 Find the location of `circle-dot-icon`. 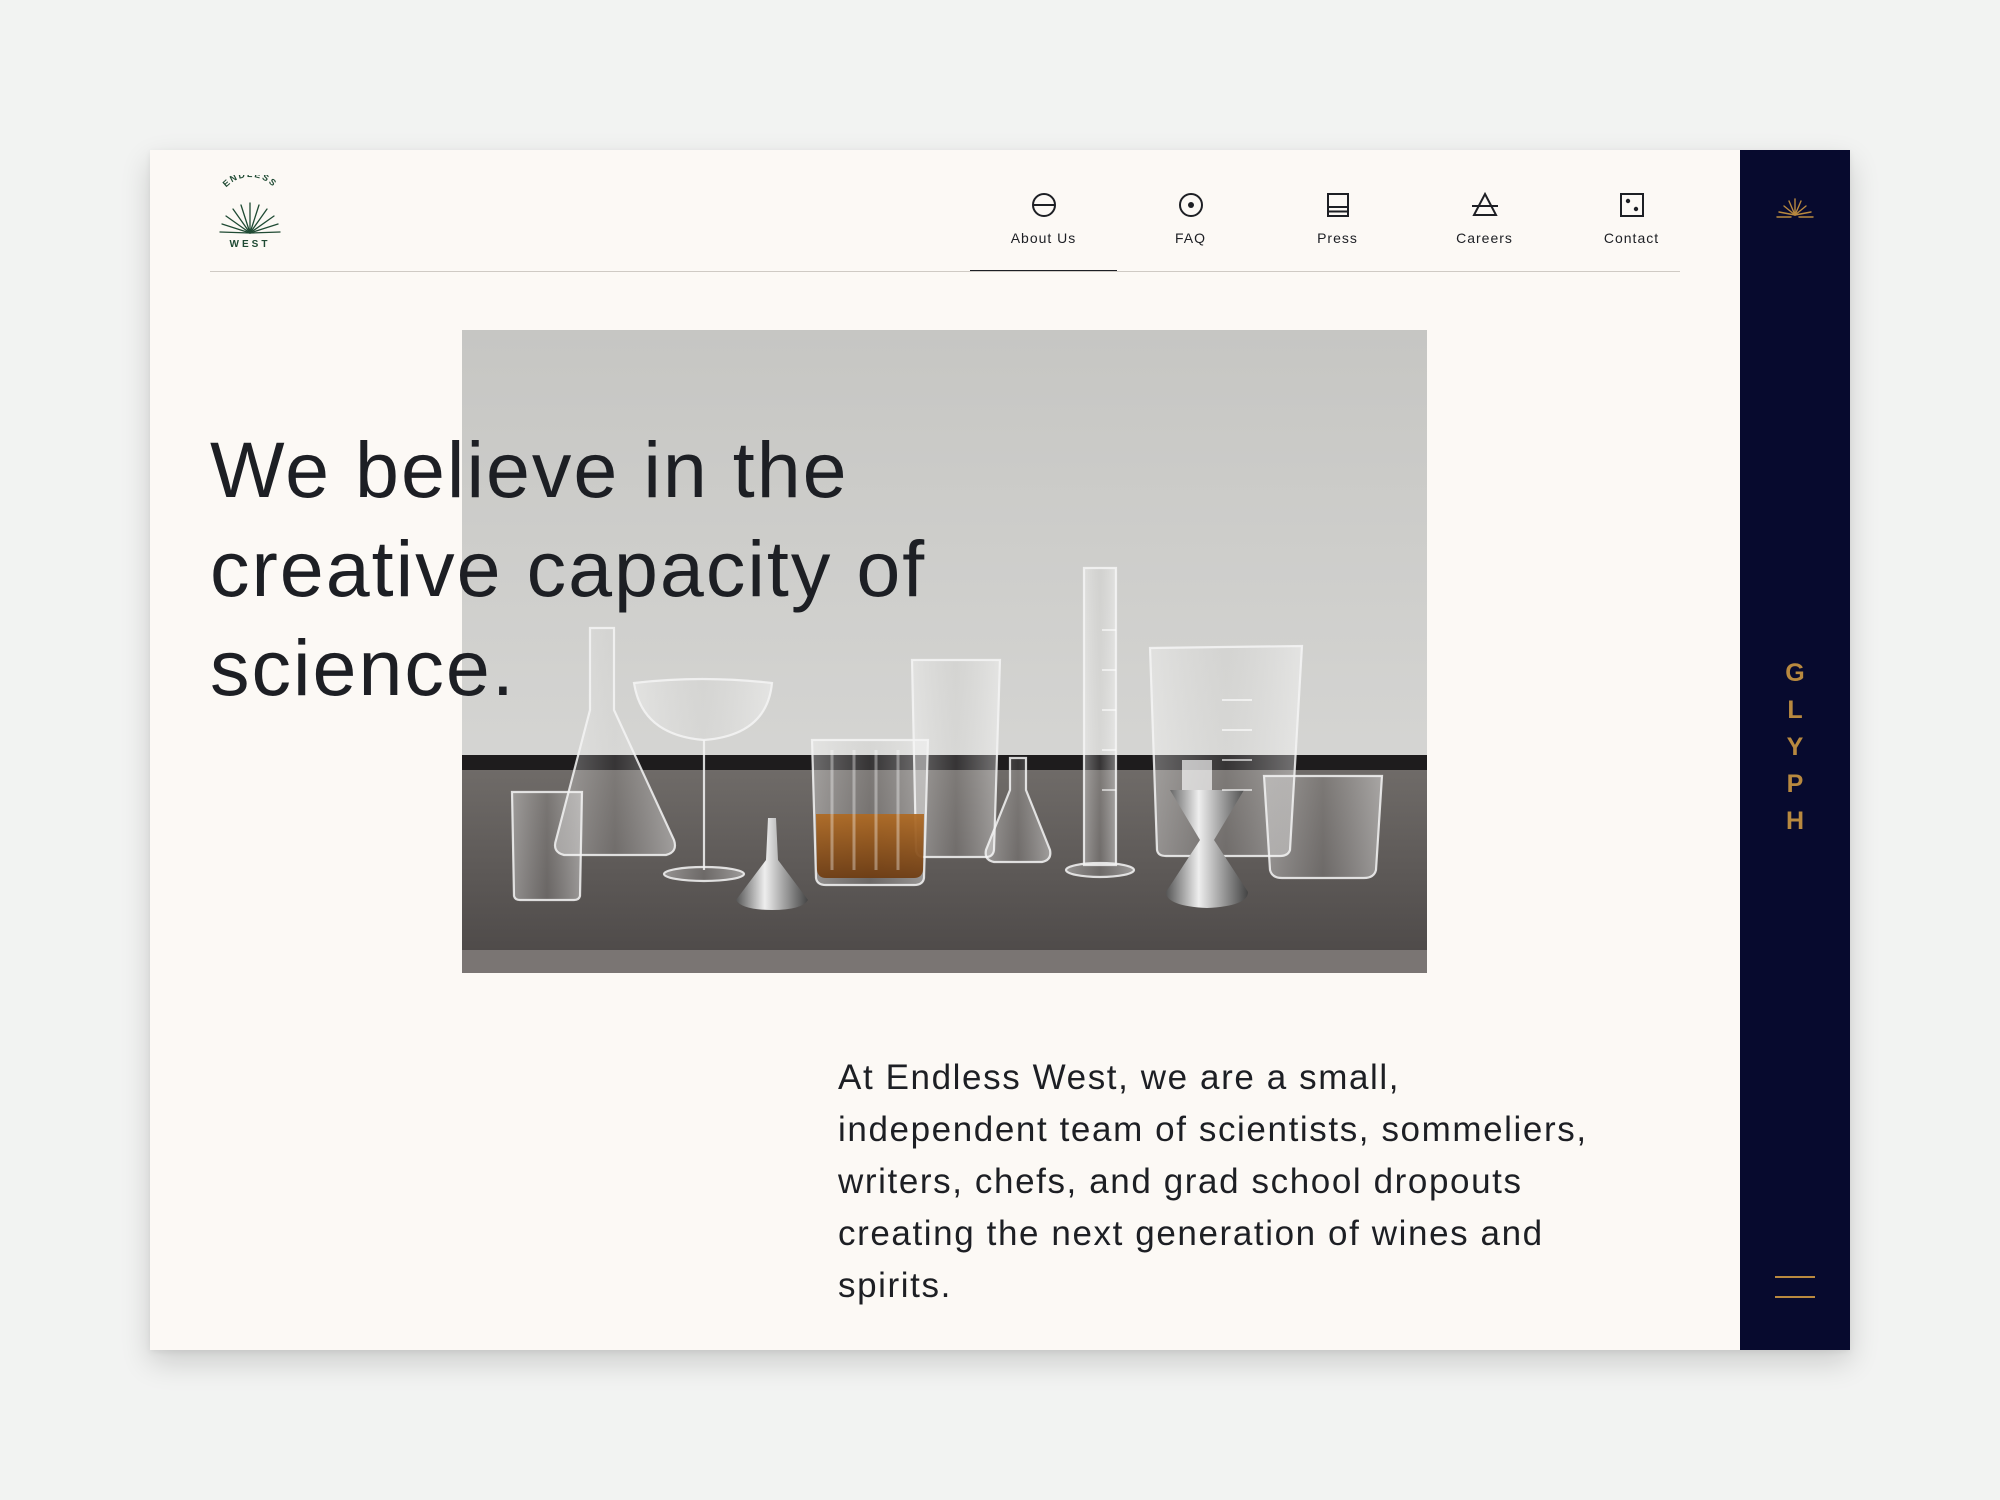

circle-dot-icon is located at coordinates (1190, 205).